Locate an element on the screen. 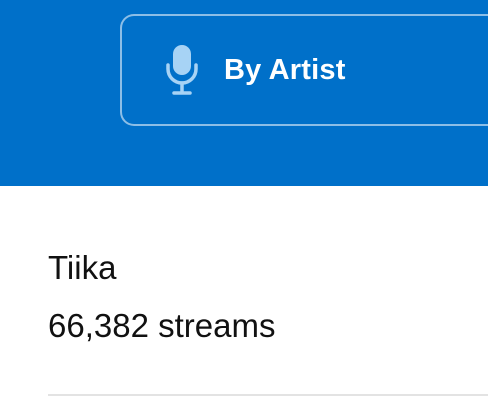 The image size is (488, 418). microphone-icon is located at coordinates (182, 70).